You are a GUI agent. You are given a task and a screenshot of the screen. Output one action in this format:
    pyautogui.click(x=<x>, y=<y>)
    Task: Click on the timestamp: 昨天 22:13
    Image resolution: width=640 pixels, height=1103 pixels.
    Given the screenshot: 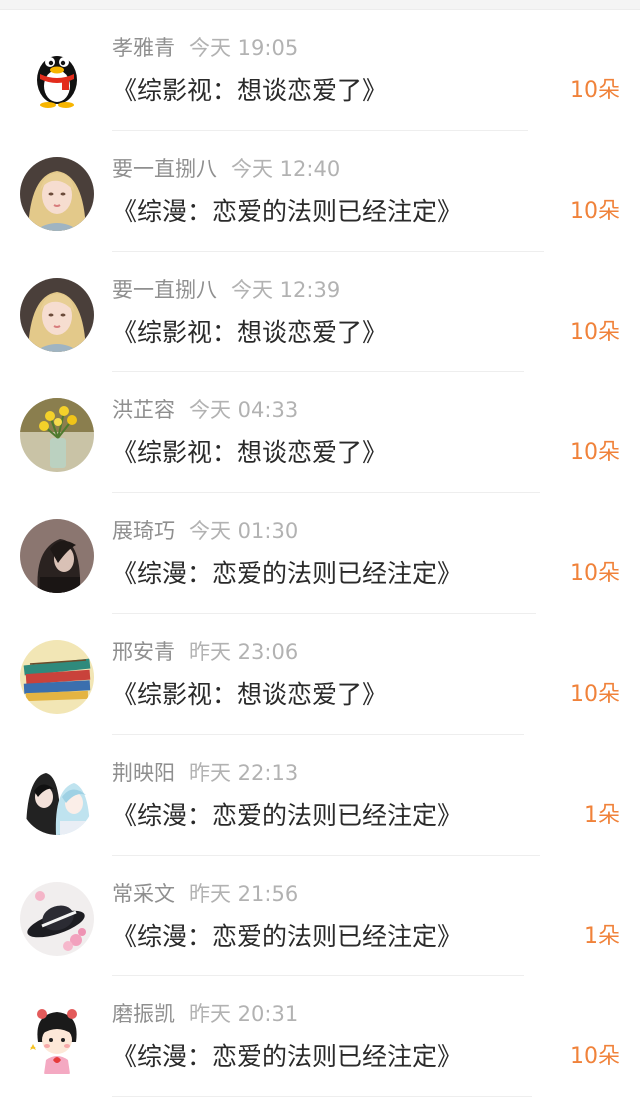 What is the action you would take?
    pyautogui.click(x=244, y=772)
    